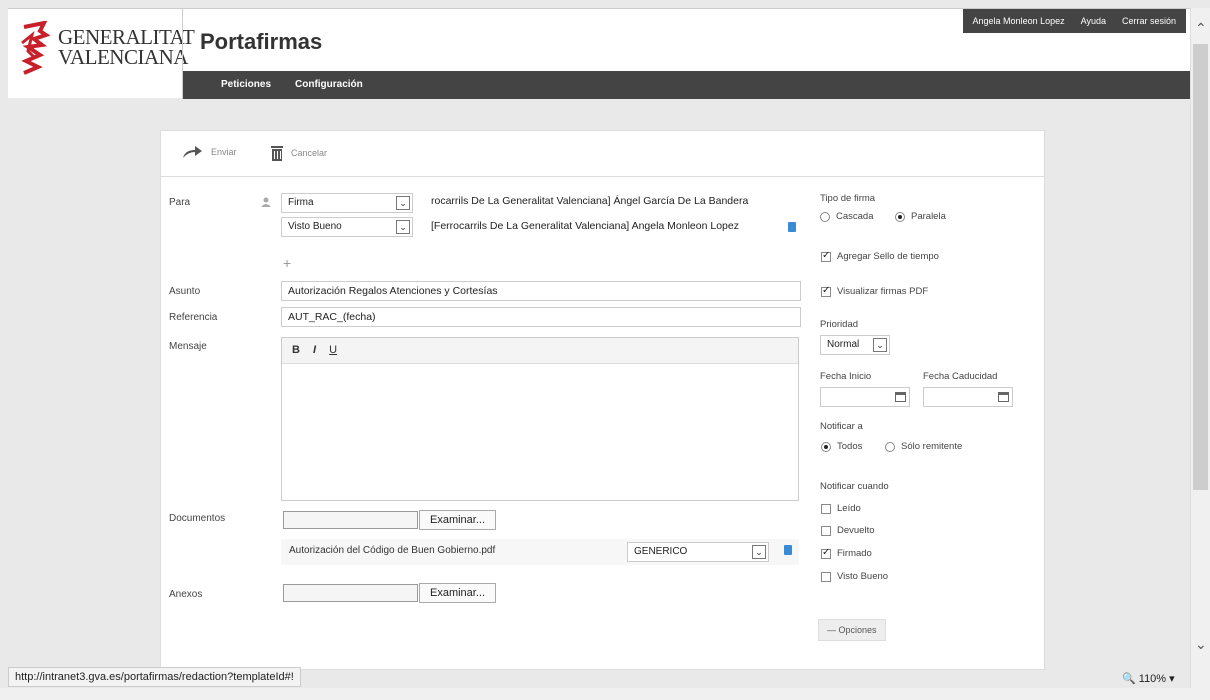 This screenshot has width=1210, height=700. What do you see at coordinates (123, 57) in the screenshot?
I see `logo-line-2: VALENCIANA` at bounding box center [123, 57].